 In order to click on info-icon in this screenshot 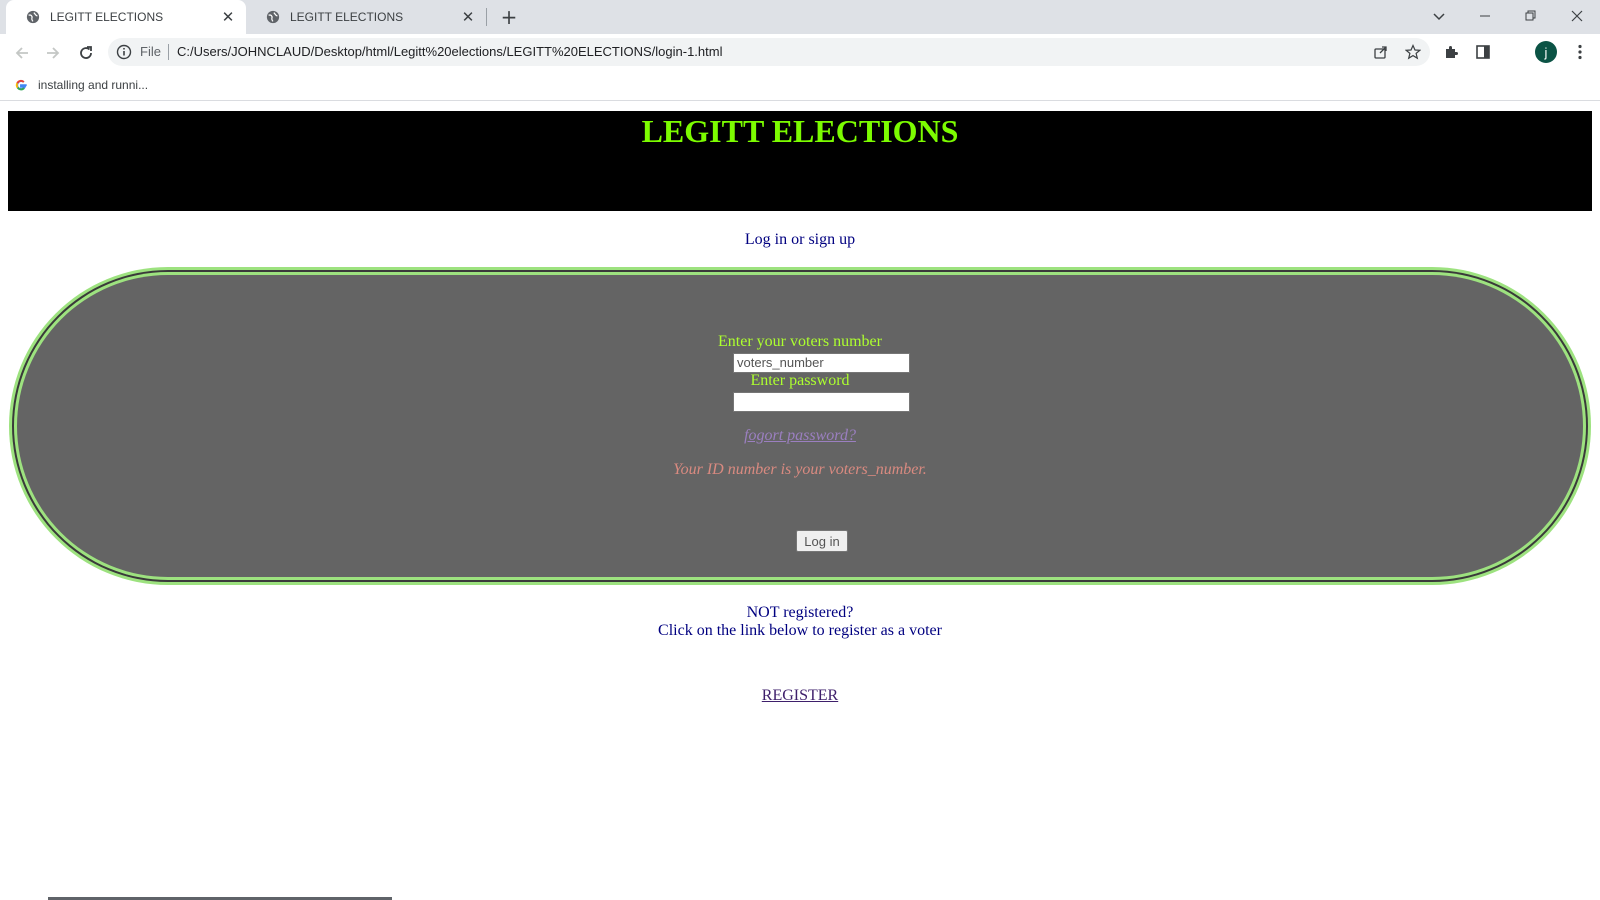, I will do `click(124, 52)`.